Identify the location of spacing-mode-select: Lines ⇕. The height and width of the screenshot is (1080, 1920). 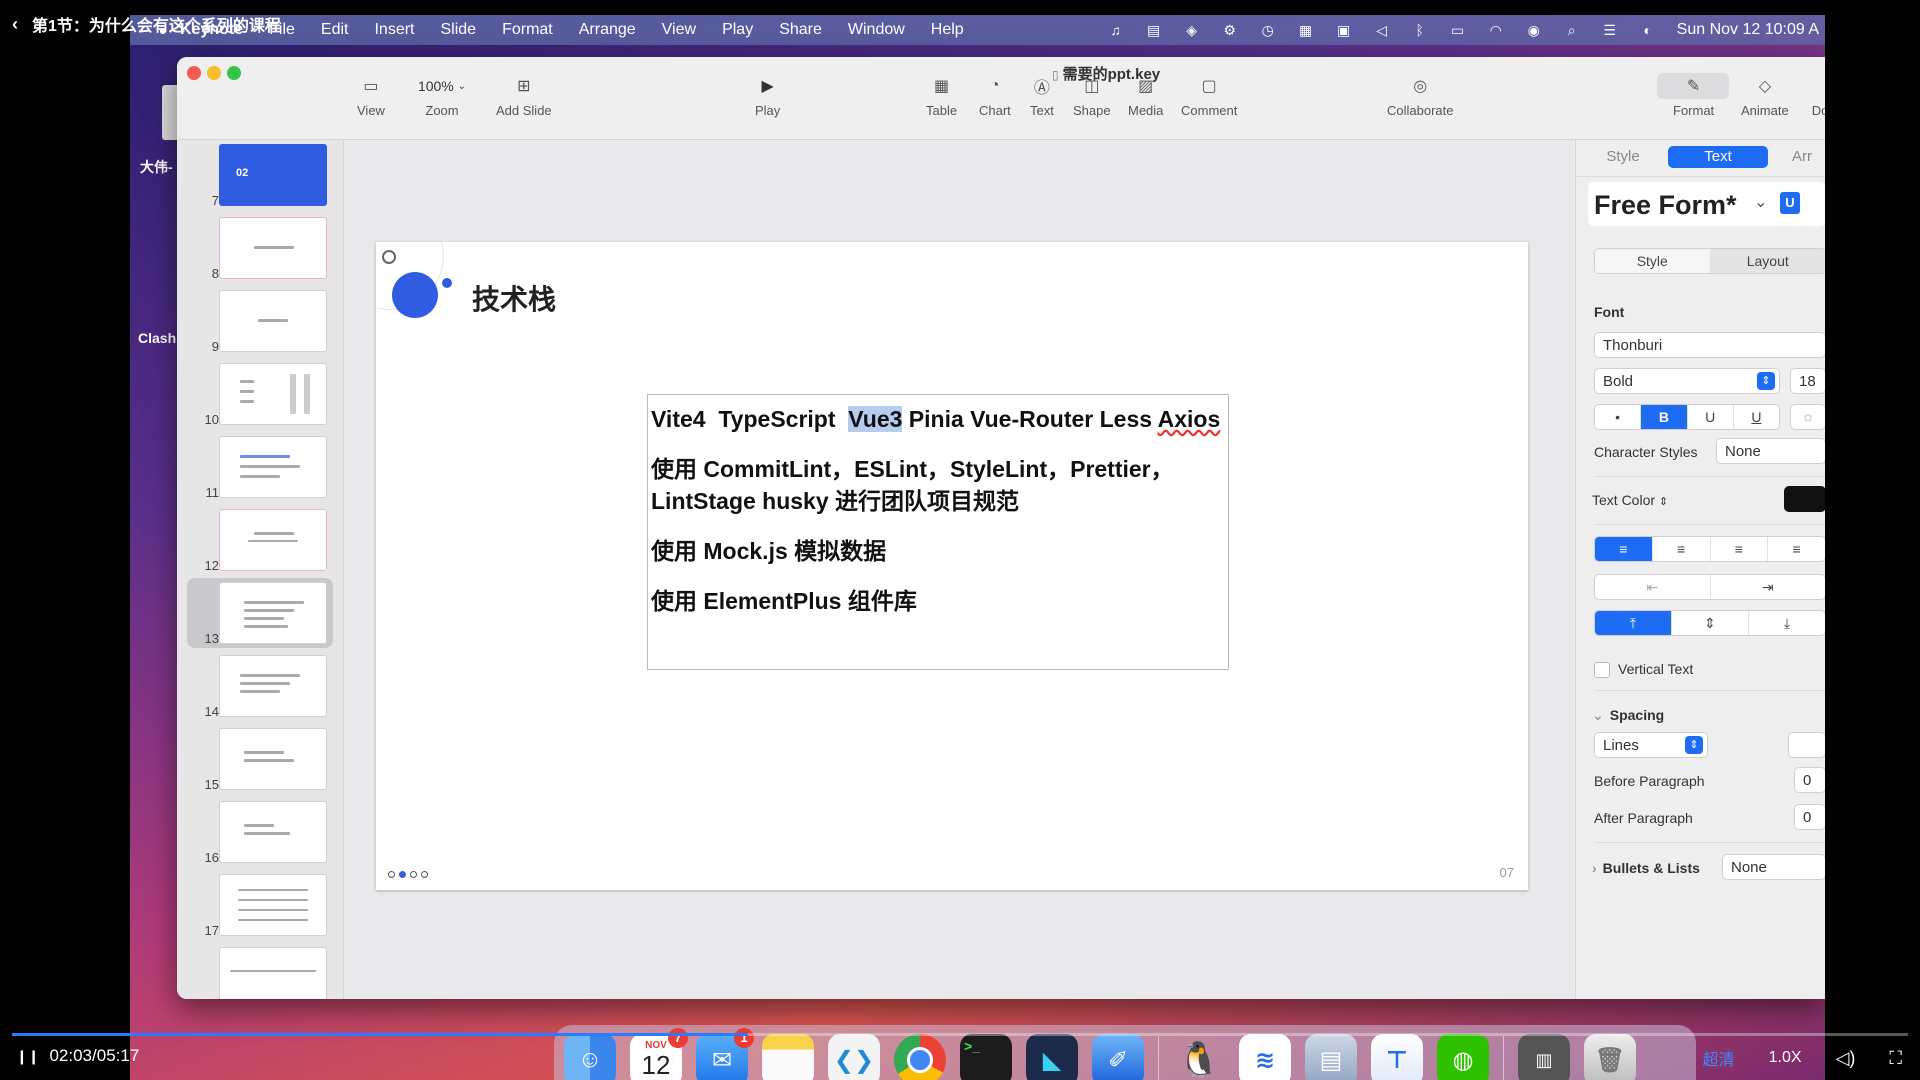
(1651, 745).